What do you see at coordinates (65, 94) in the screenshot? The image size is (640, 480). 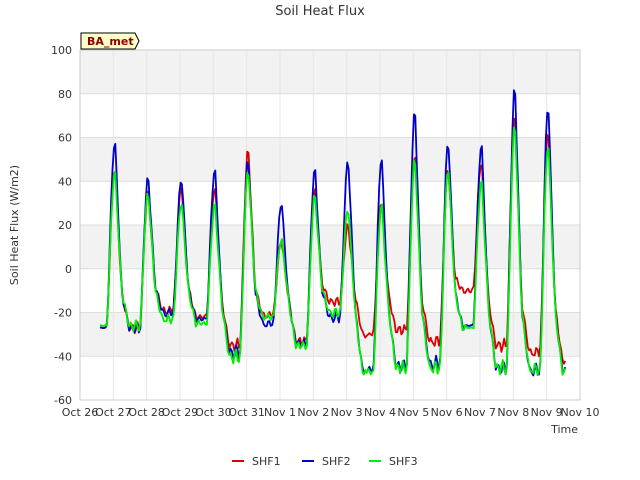 I see `y-tick-label: 80` at bounding box center [65, 94].